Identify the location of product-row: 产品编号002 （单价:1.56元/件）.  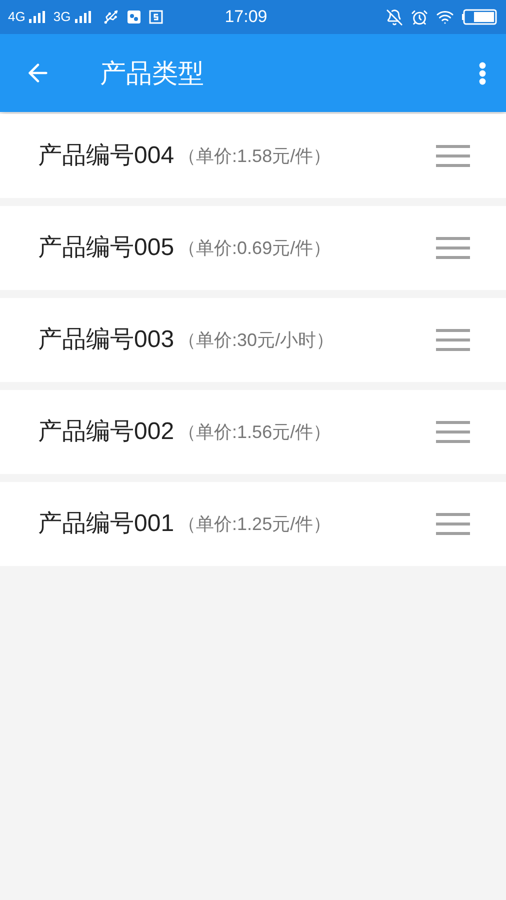
(253, 432).